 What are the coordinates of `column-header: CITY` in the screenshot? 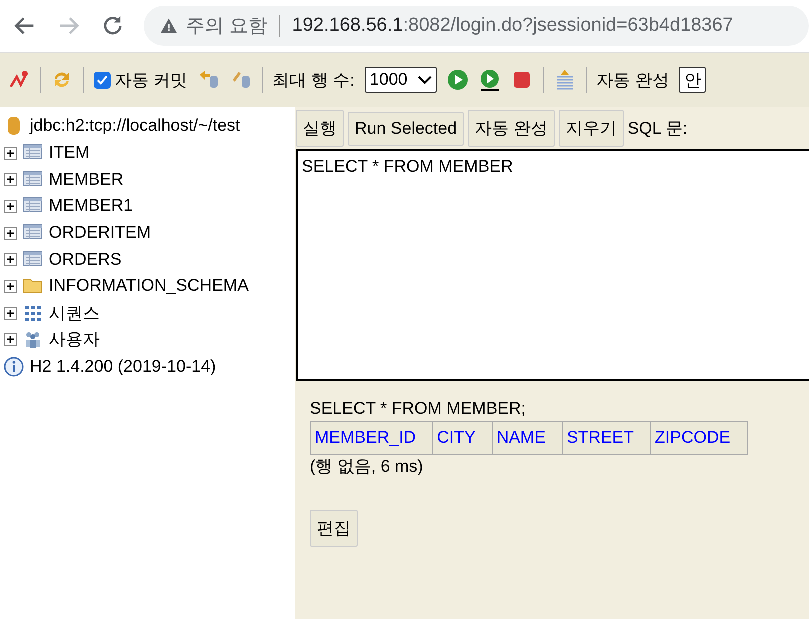 It's located at (462, 438).